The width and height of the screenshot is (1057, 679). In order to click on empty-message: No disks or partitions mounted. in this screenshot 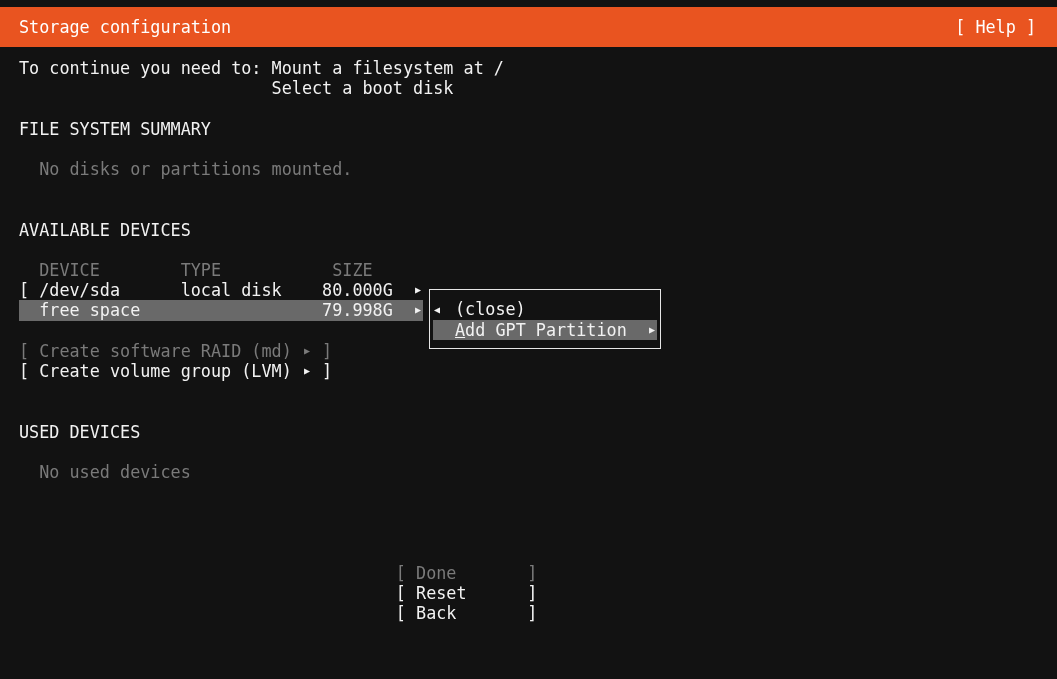, I will do `click(196, 169)`.